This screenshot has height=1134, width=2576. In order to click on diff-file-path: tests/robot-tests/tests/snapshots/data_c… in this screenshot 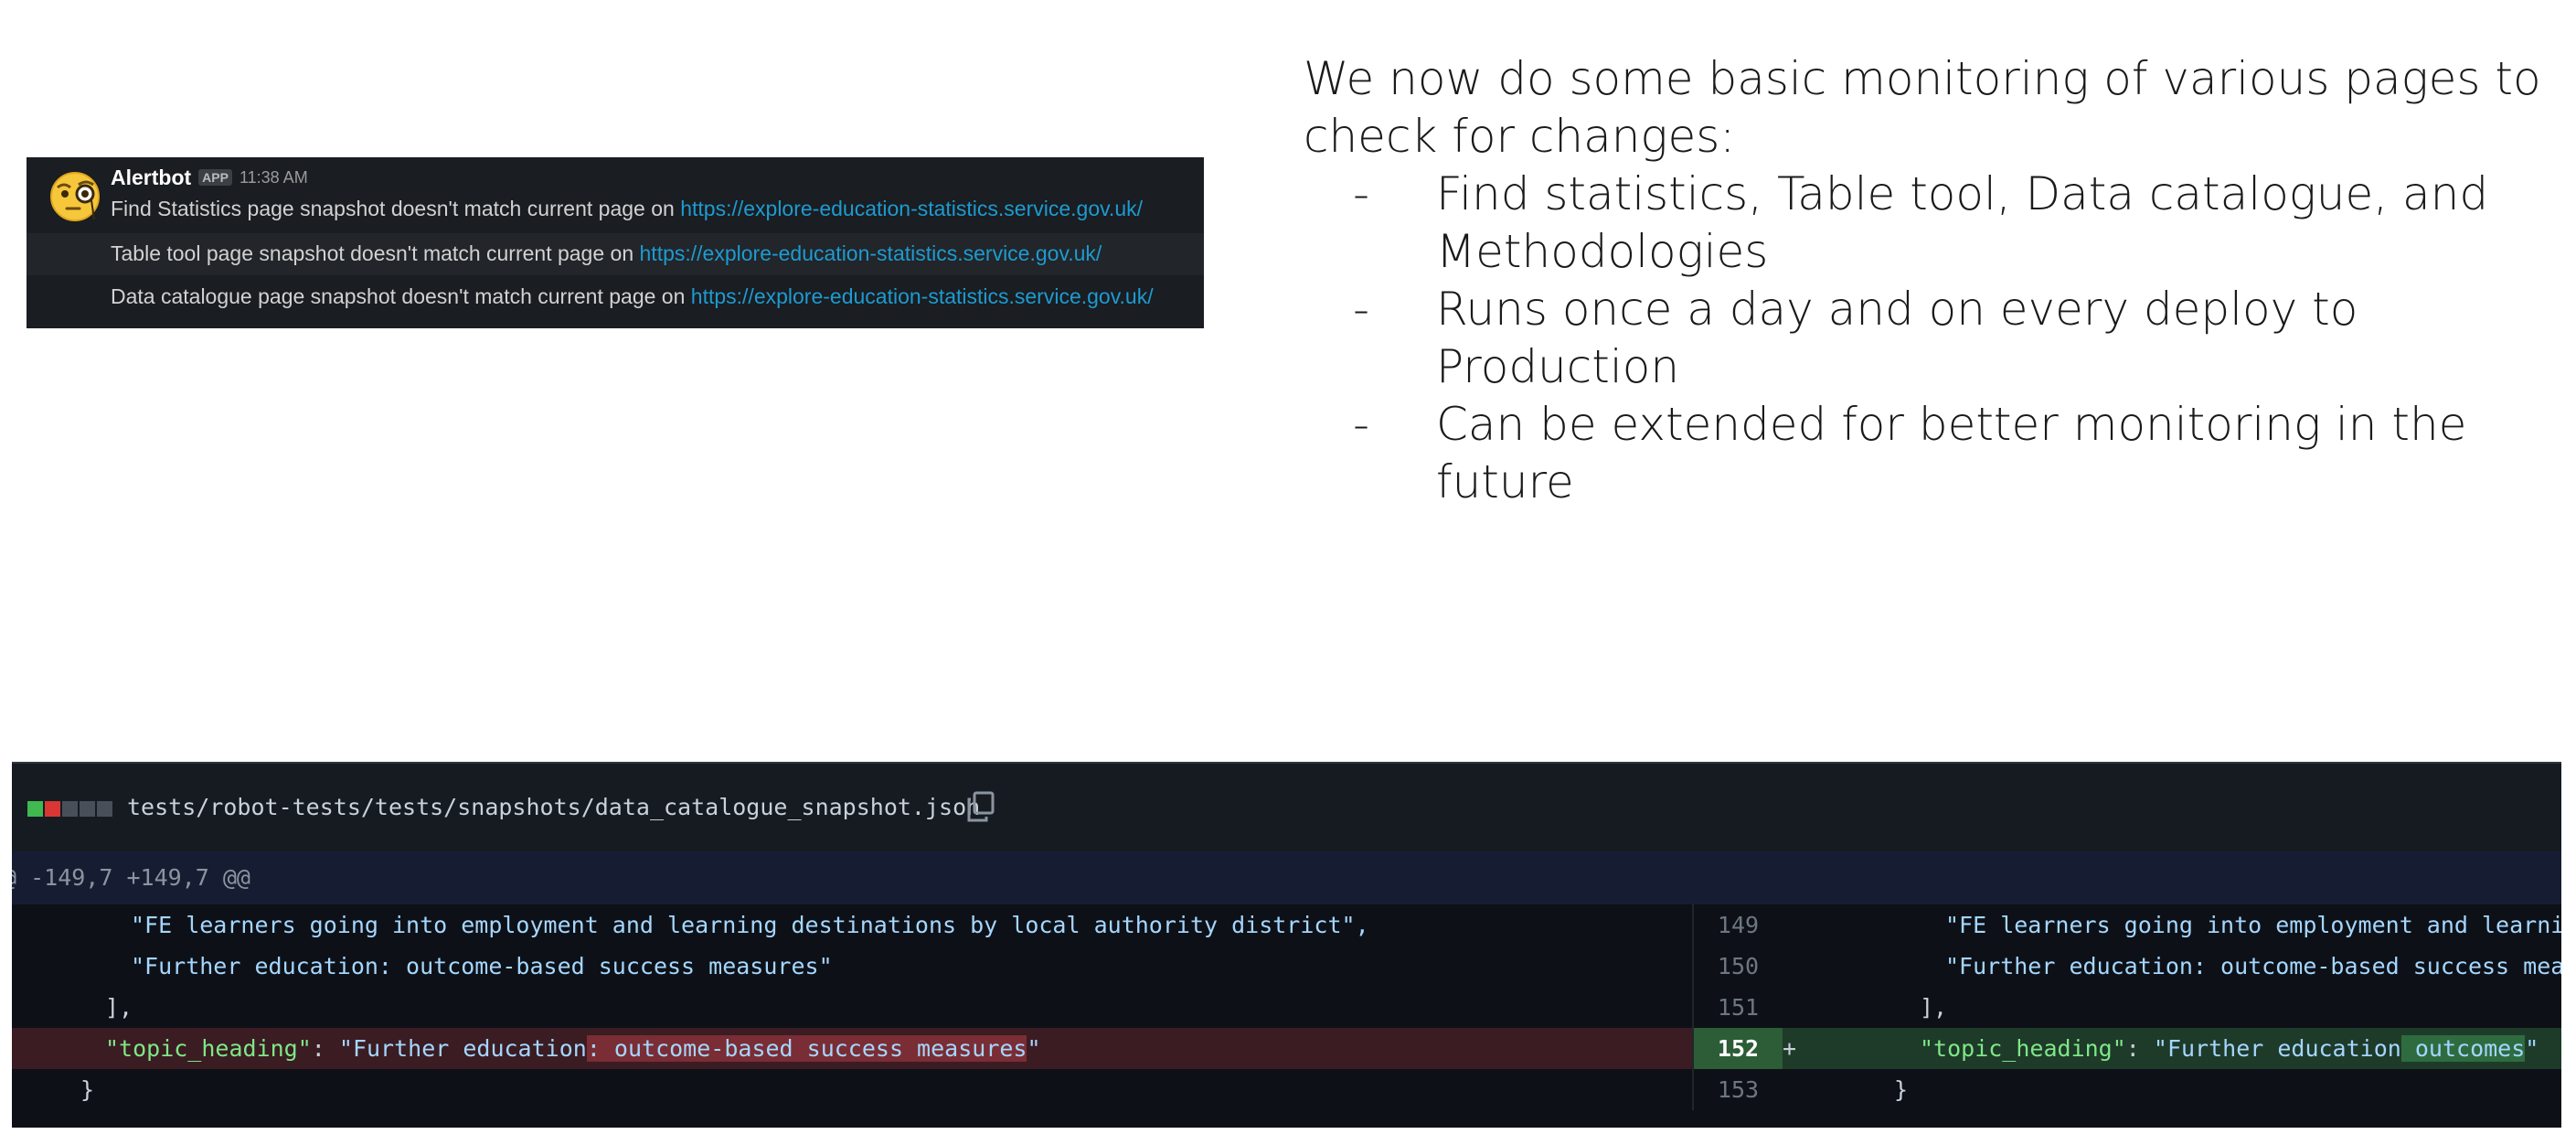, I will do `click(553, 807)`.